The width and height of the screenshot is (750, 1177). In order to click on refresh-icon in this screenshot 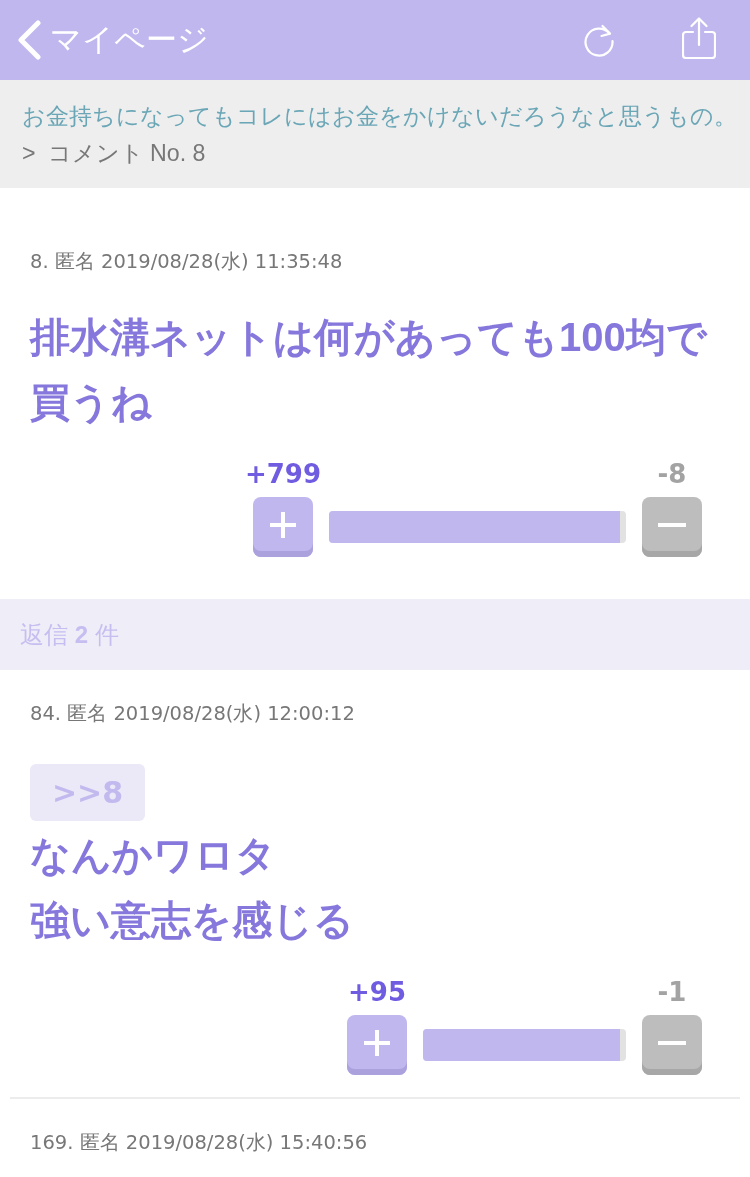, I will do `click(599, 41)`.